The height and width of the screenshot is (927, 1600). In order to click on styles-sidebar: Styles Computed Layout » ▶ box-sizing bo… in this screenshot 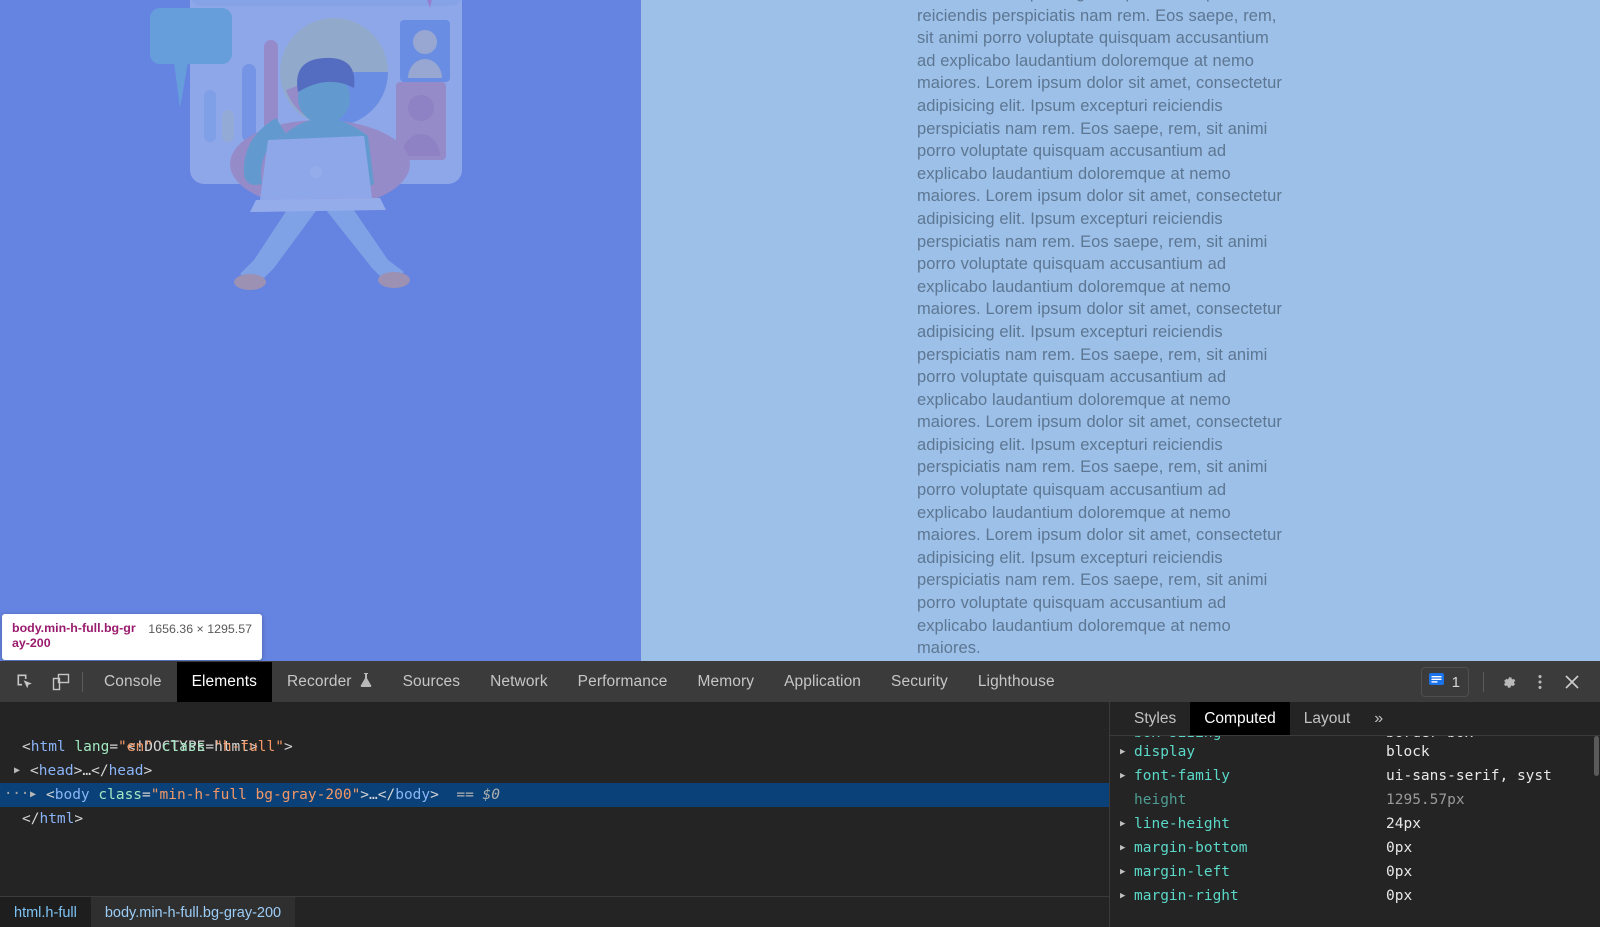, I will do `click(1355, 814)`.